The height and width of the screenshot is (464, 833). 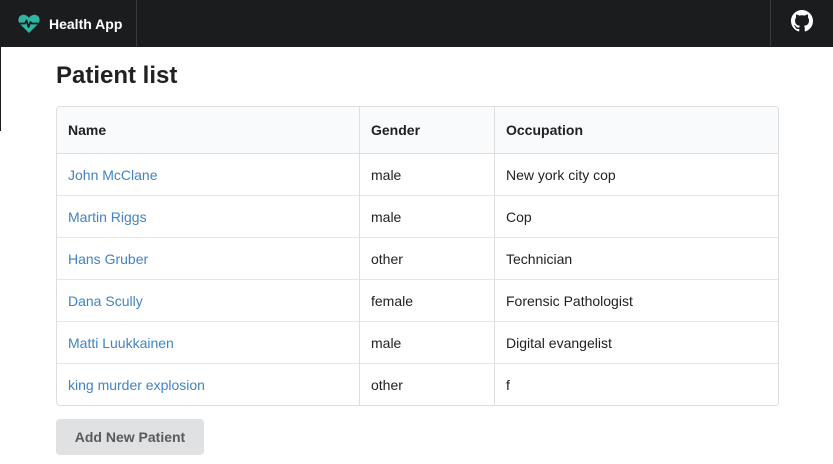 I want to click on patient-link: Dana Scully, so click(x=105, y=301).